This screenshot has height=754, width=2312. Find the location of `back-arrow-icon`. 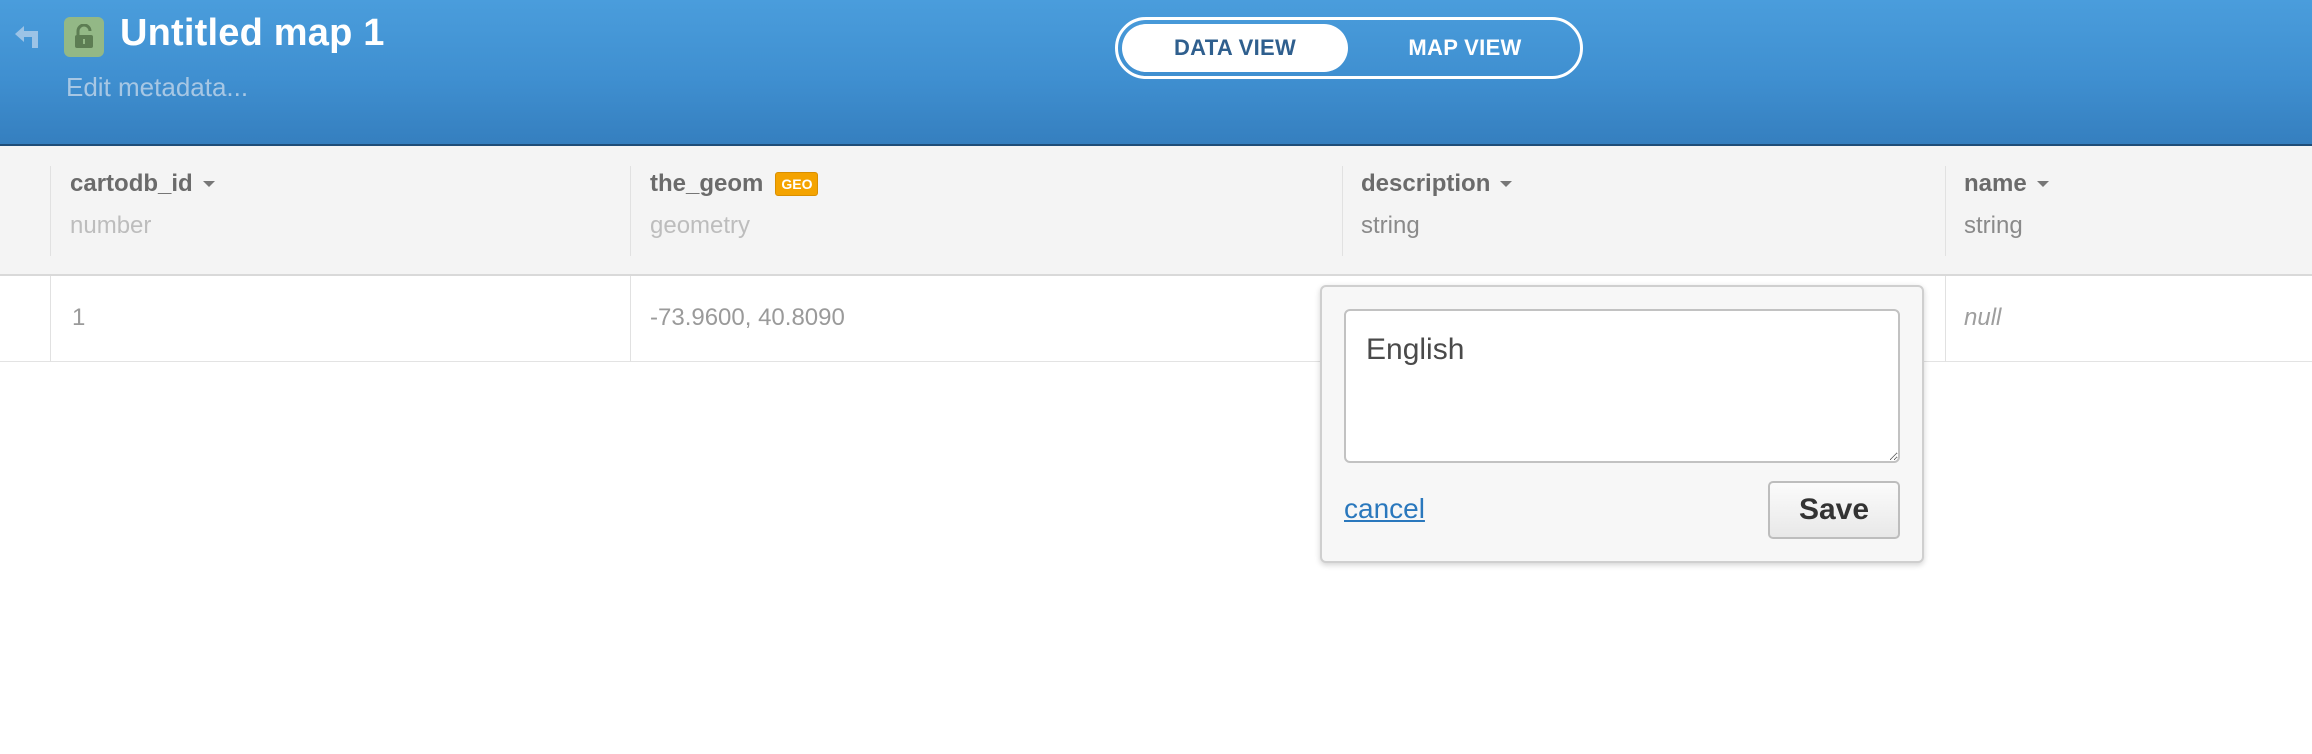

back-arrow-icon is located at coordinates (28, 36).